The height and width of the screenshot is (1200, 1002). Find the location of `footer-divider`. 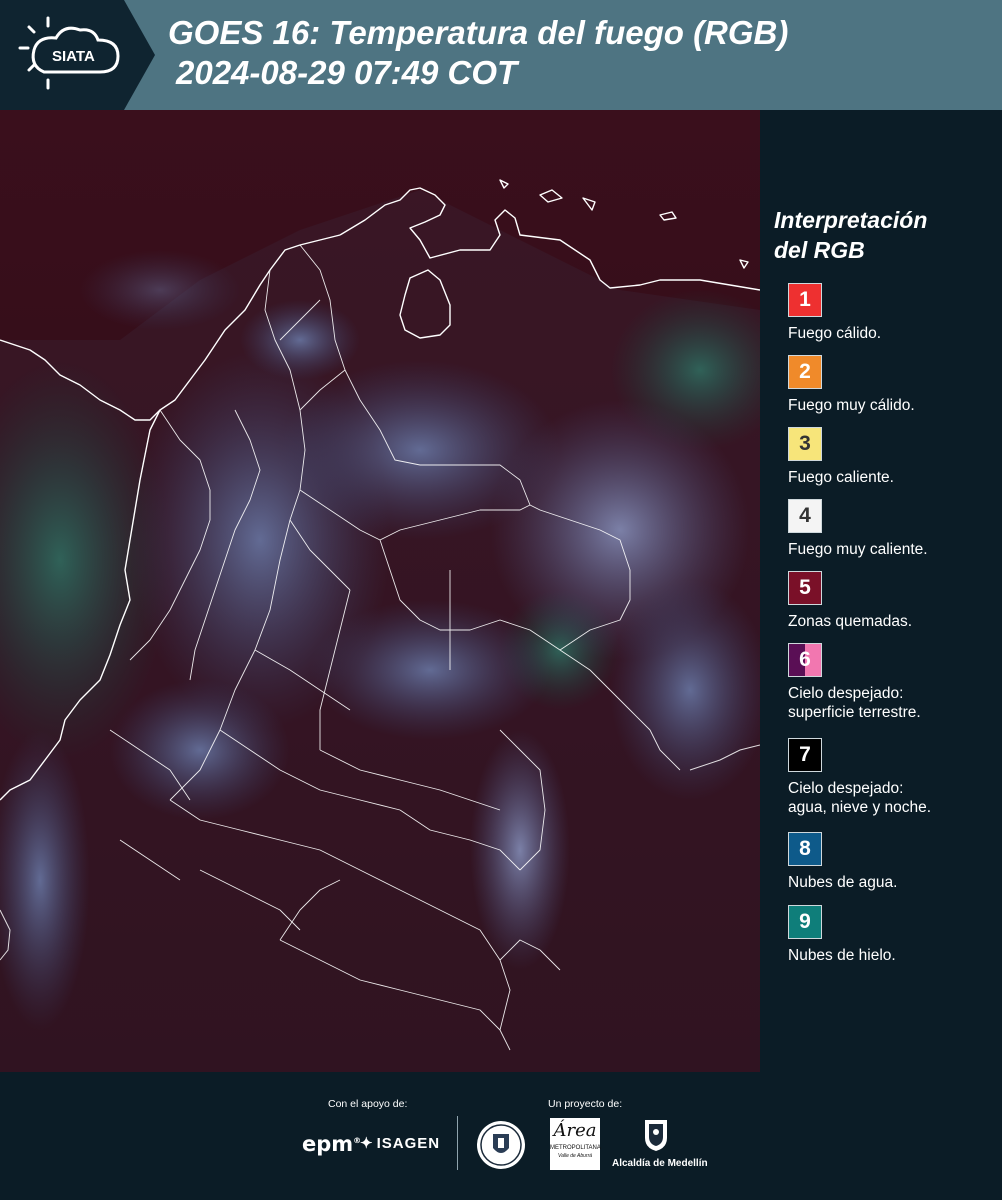

footer-divider is located at coordinates (457, 1143).